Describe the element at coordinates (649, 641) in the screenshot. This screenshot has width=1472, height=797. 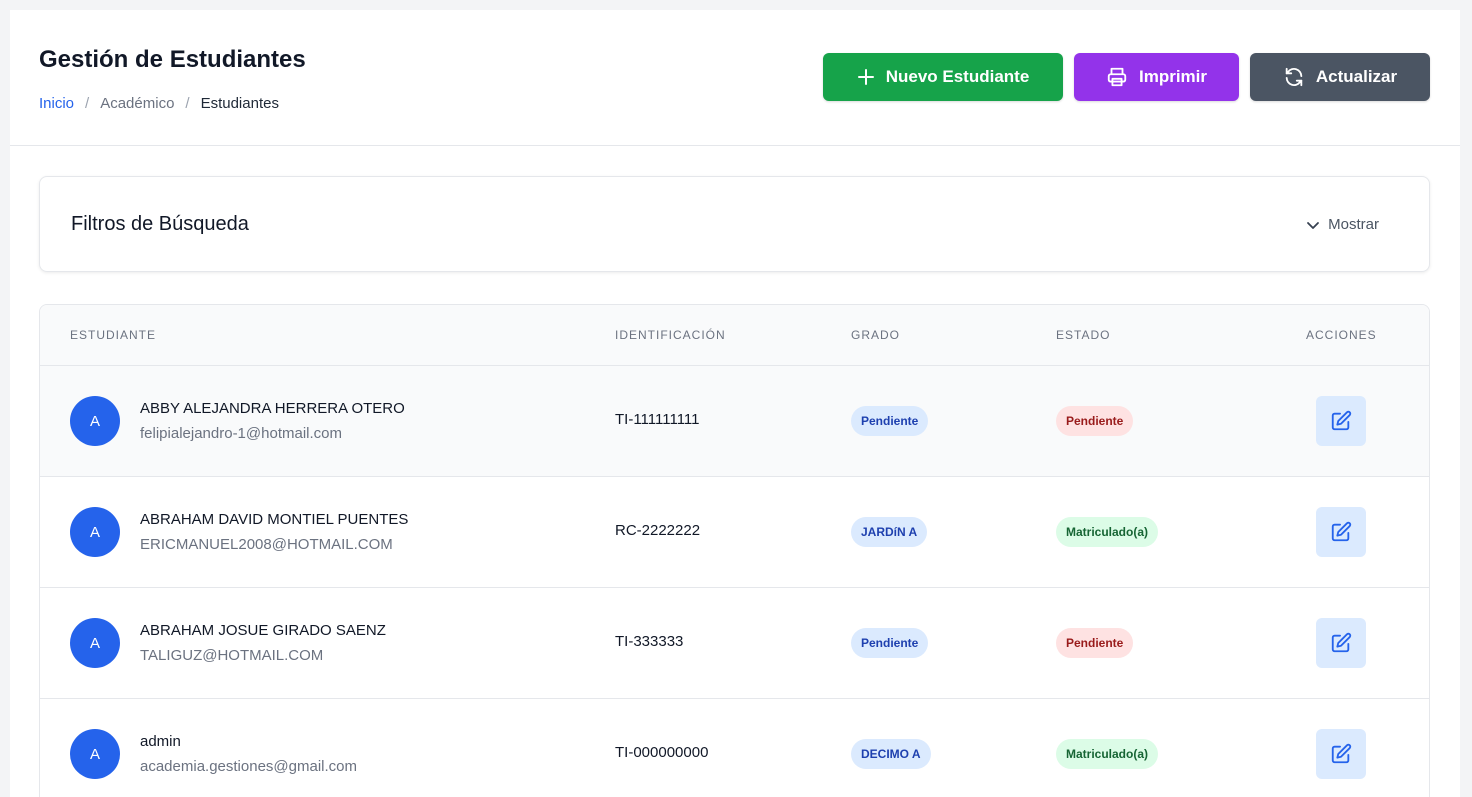
I see `student-identification: TI-333333` at that location.